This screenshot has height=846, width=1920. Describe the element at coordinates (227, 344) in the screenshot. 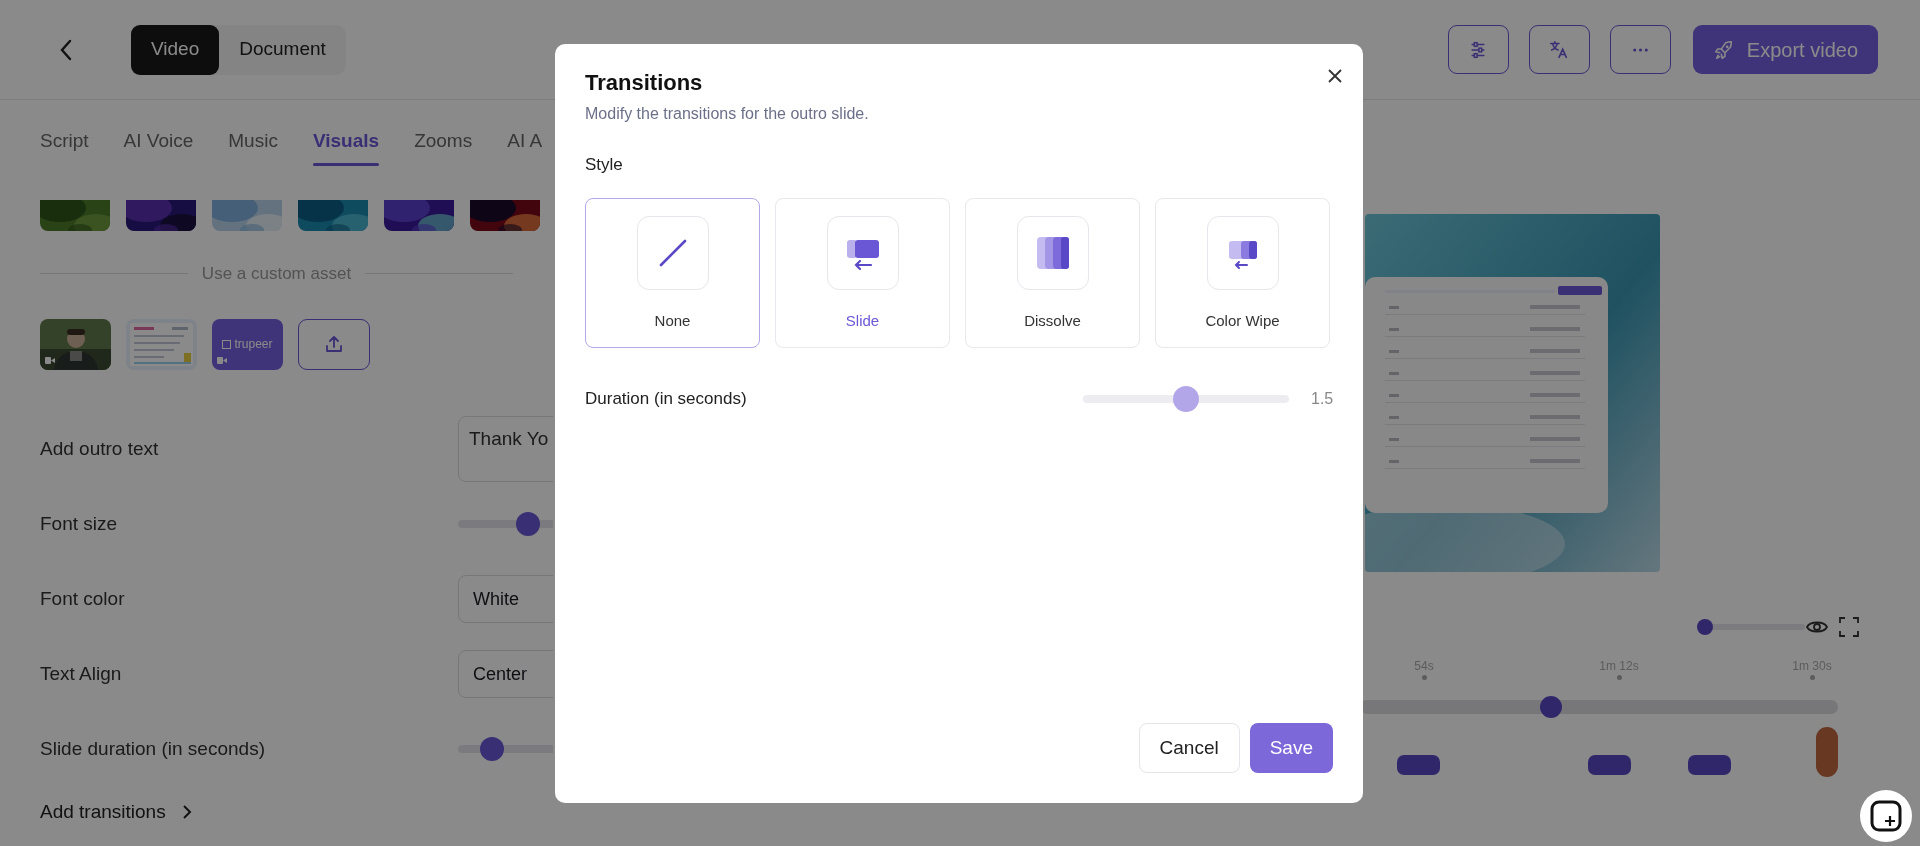

I see `square-icon` at that location.